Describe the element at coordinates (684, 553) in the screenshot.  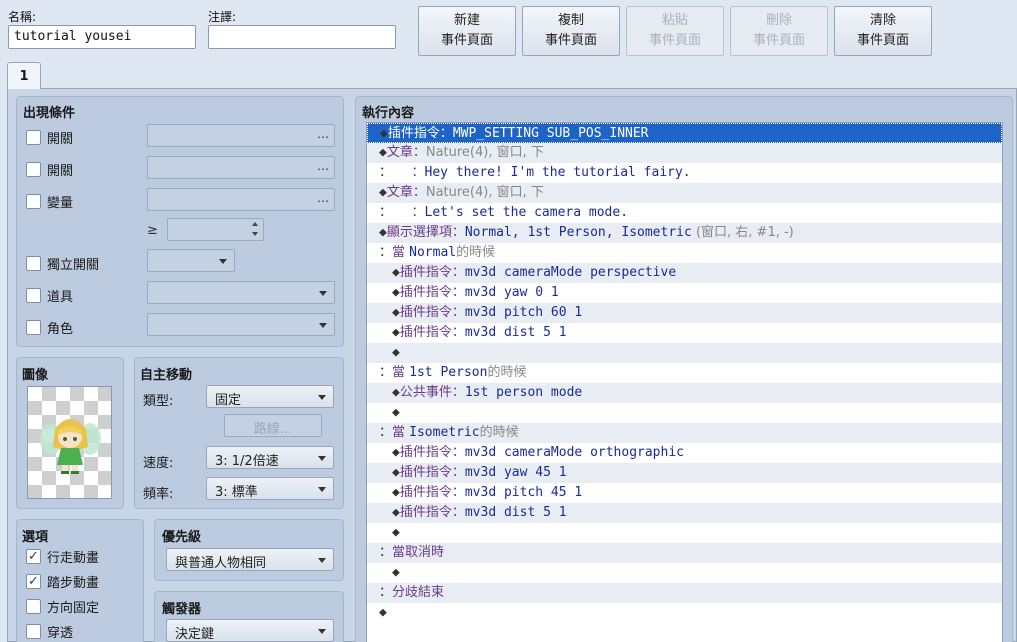
I see `command-row: ：當取消時` at that location.